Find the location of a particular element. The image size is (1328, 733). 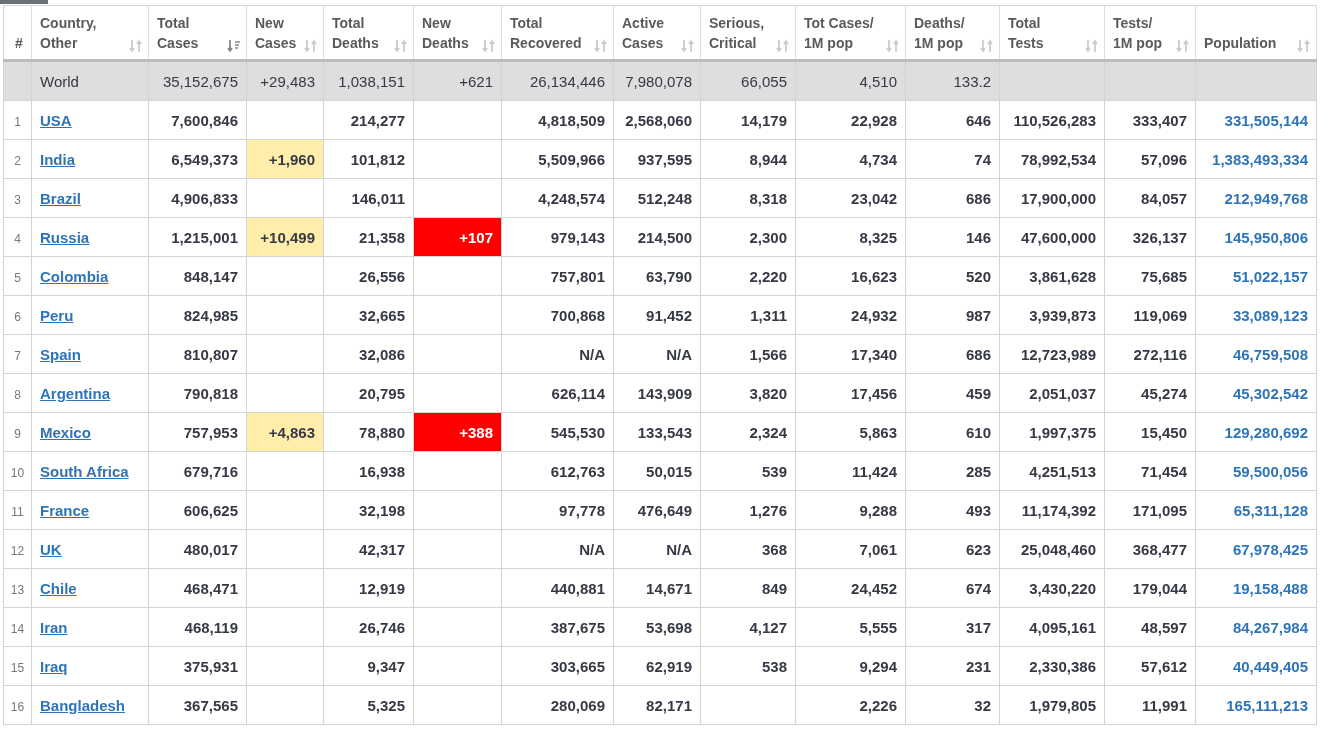

table-cell-text: 47,600,000 is located at coordinates (1058, 237).